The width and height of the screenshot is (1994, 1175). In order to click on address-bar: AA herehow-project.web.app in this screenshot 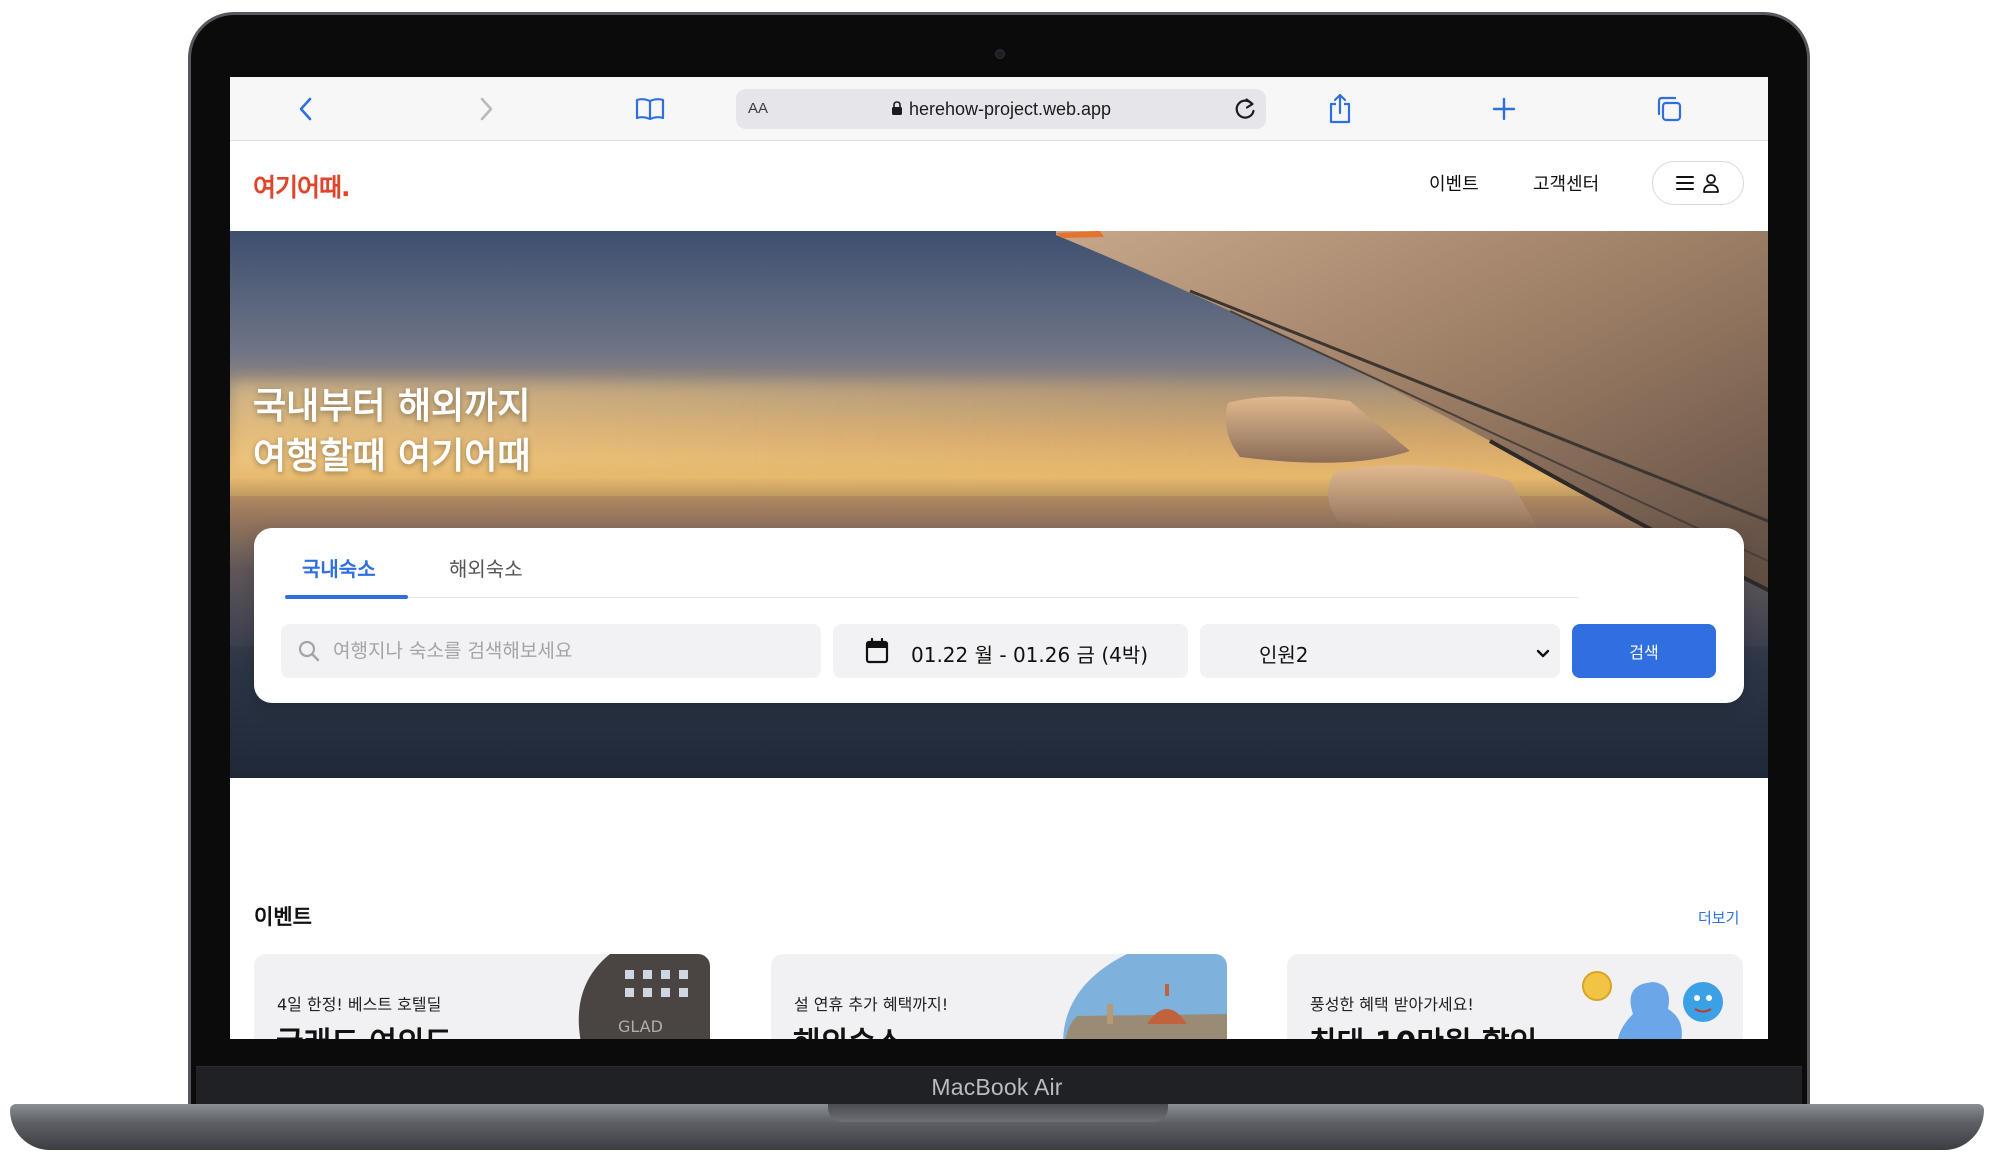, I will do `click(1001, 109)`.